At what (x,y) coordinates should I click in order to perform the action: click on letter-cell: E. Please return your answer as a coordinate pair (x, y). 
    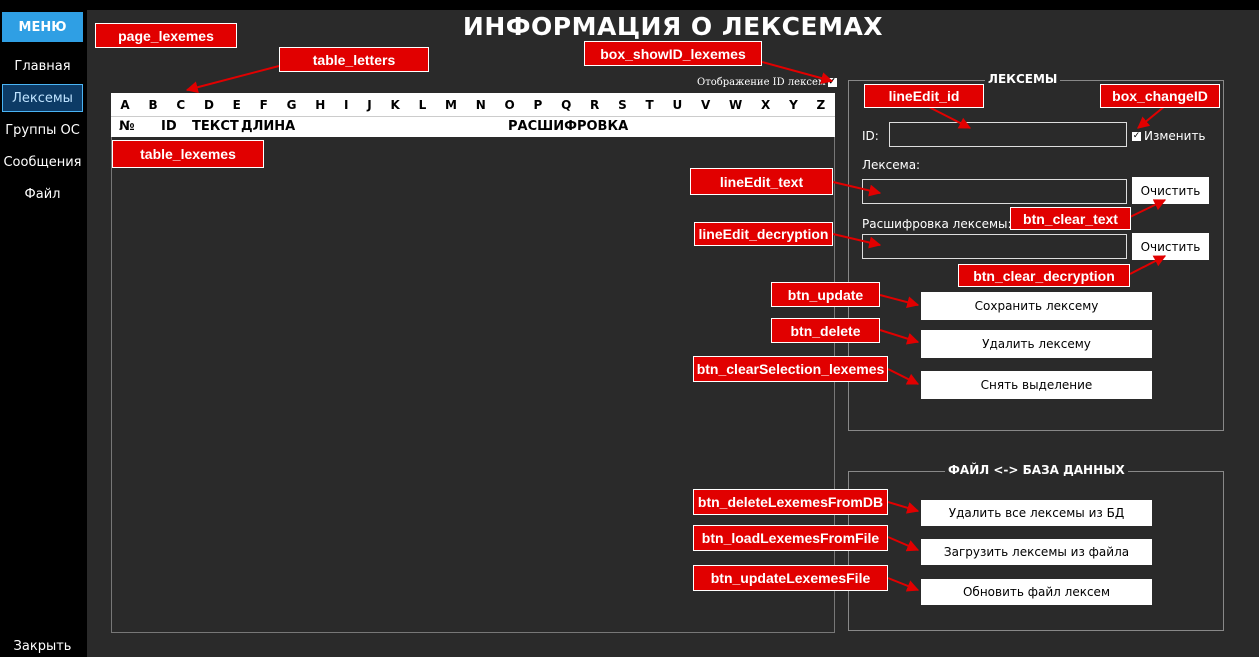
    Looking at the image, I should click on (237, 105).